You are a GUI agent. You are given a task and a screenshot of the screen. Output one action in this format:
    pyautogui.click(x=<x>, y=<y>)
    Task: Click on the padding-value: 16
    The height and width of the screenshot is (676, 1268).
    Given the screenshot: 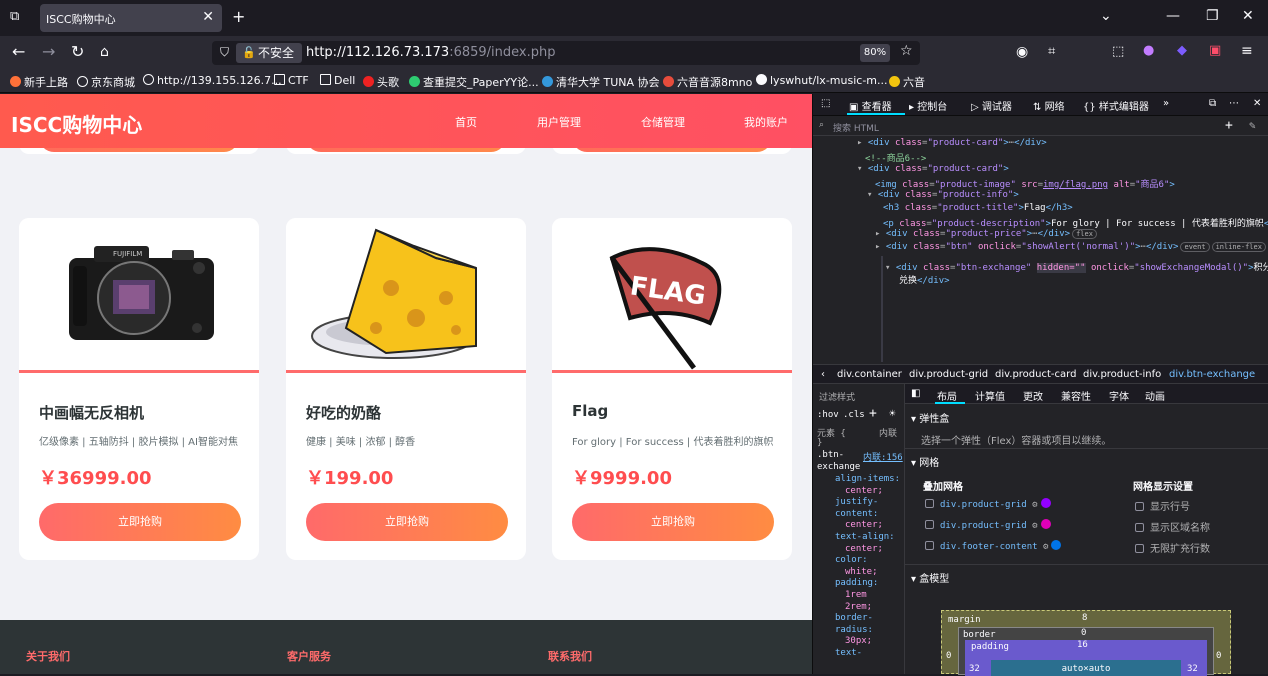 What is the action you would take?
    pyautogui.click(x=1082, y=645)
    